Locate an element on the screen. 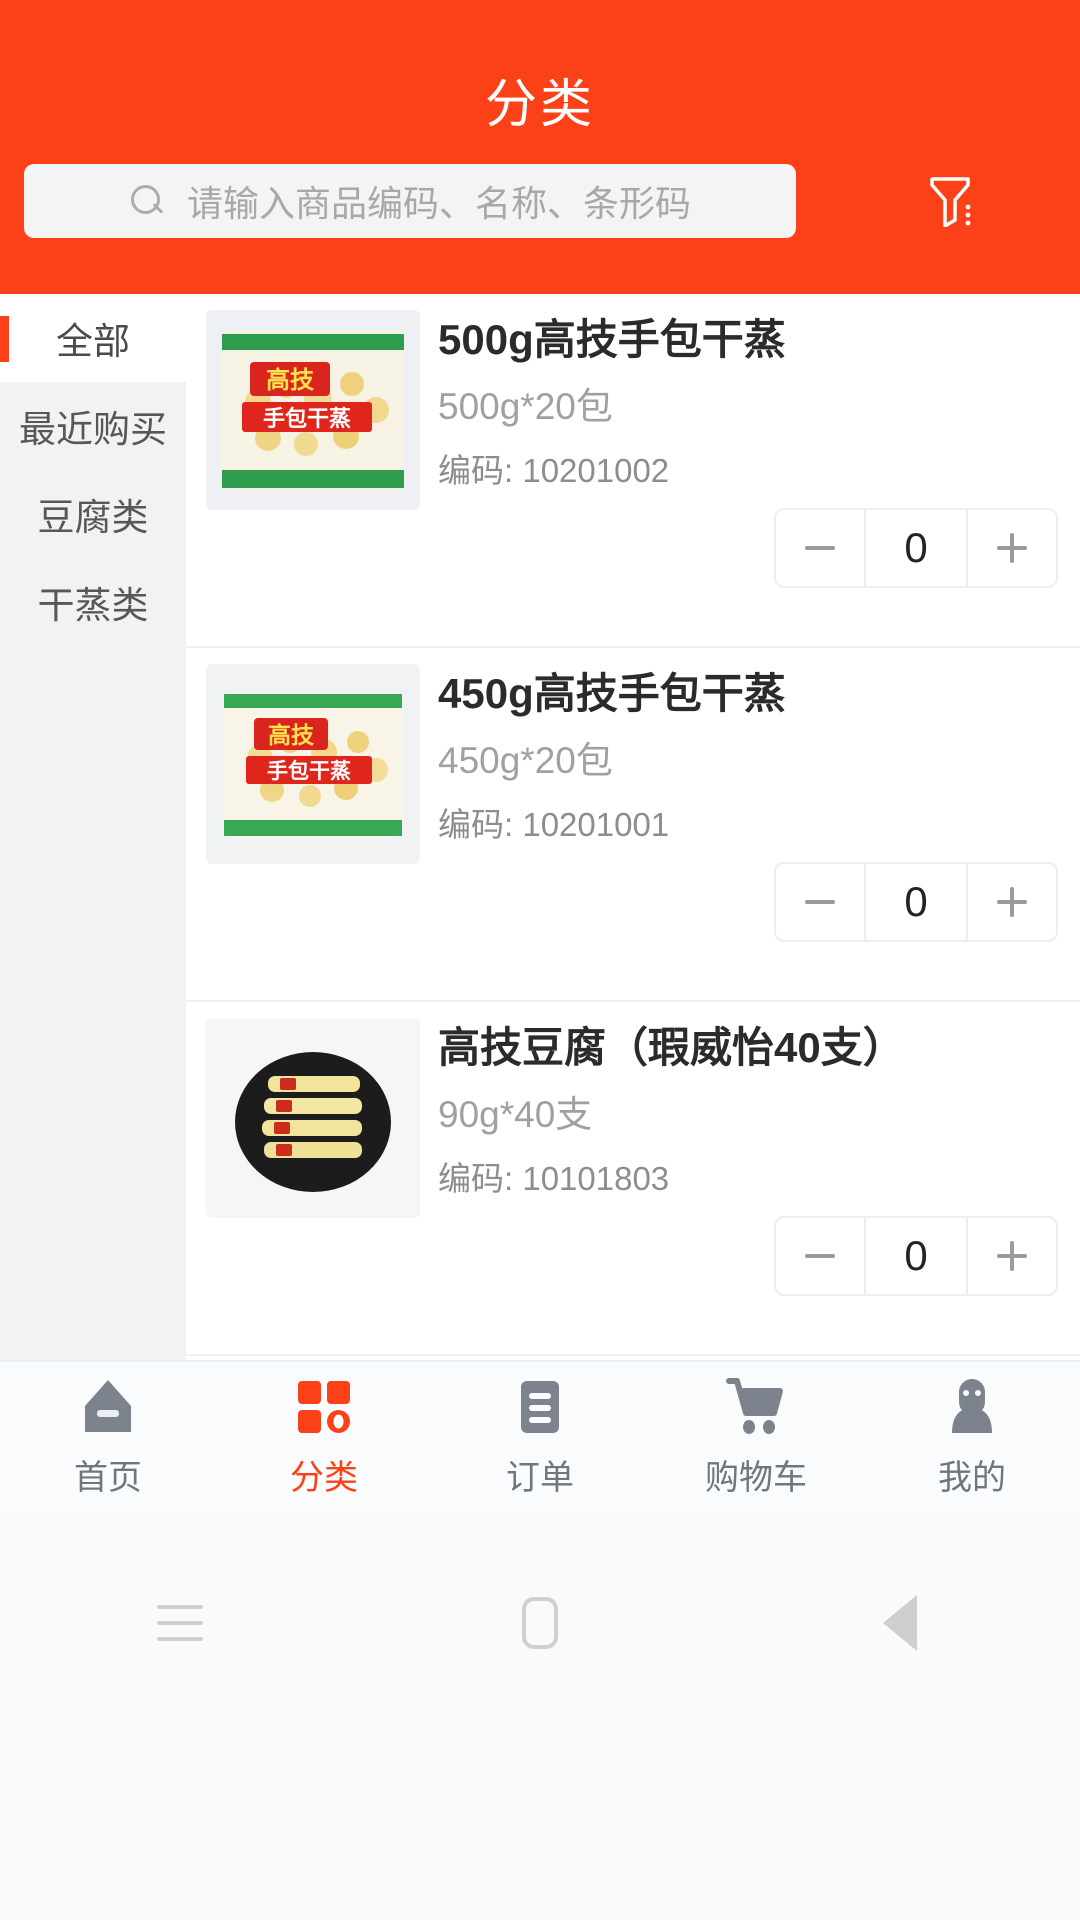  recent-apps-button is located at coordinates (180, 1623).